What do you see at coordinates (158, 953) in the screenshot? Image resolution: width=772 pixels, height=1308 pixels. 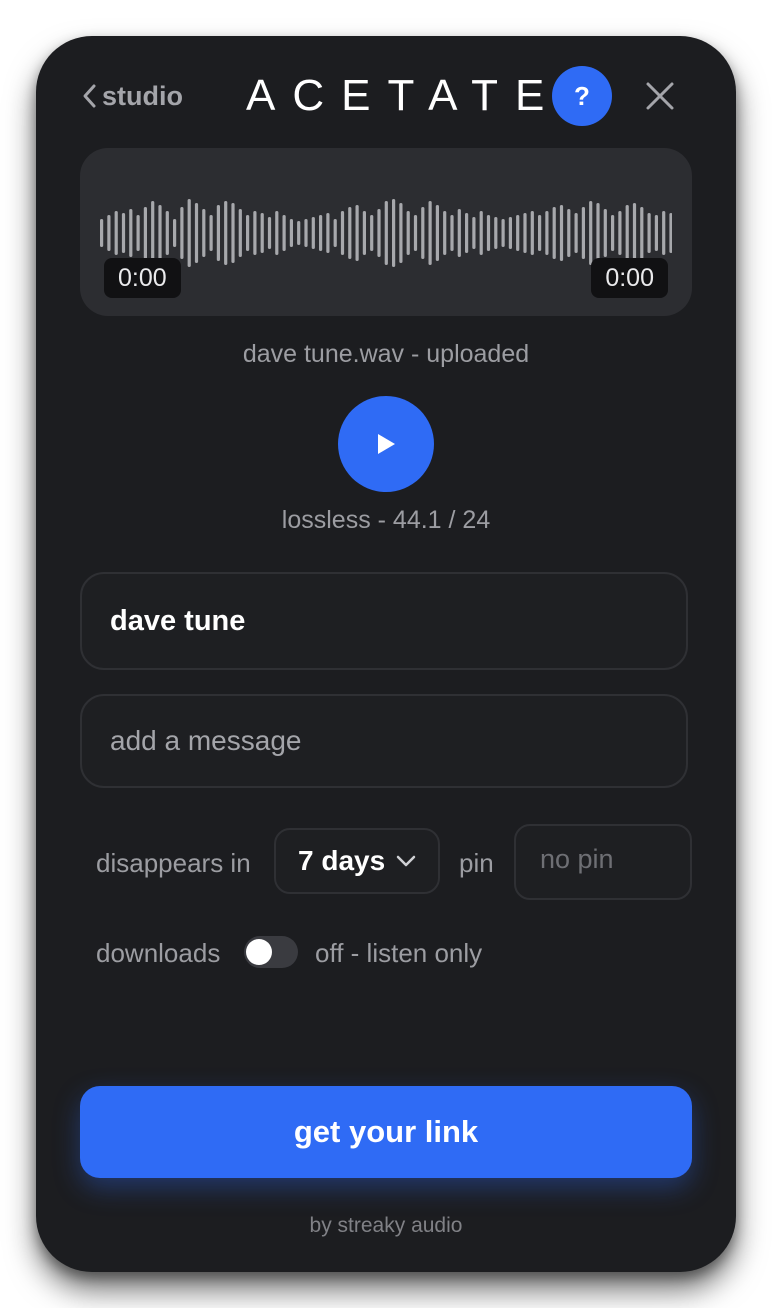 I see `downloads-label: downloads` at bounding box center [158, 953].